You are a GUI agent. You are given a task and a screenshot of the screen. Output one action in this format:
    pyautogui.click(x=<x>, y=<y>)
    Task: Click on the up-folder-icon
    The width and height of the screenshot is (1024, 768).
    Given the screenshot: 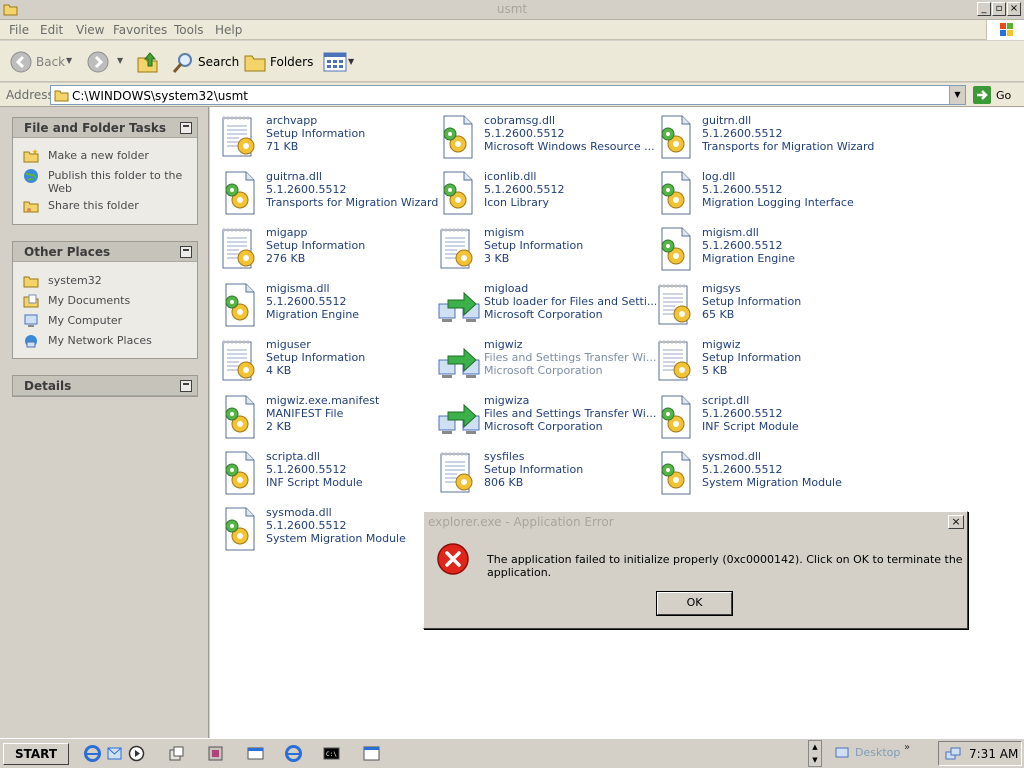 What is the action you would take?
    pyautogui.click(x=148, y=62)
    